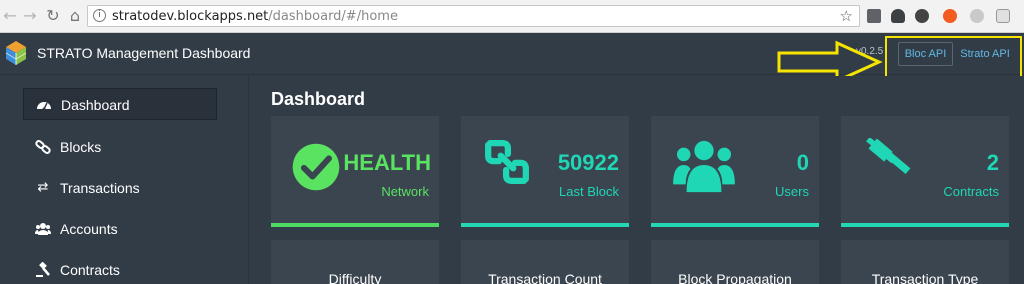 This screenshot has width=1024, height=284. Describe the element at coordinates (30, 16) in the screenshot. I see `forward-arrow-icon: →` at that location.